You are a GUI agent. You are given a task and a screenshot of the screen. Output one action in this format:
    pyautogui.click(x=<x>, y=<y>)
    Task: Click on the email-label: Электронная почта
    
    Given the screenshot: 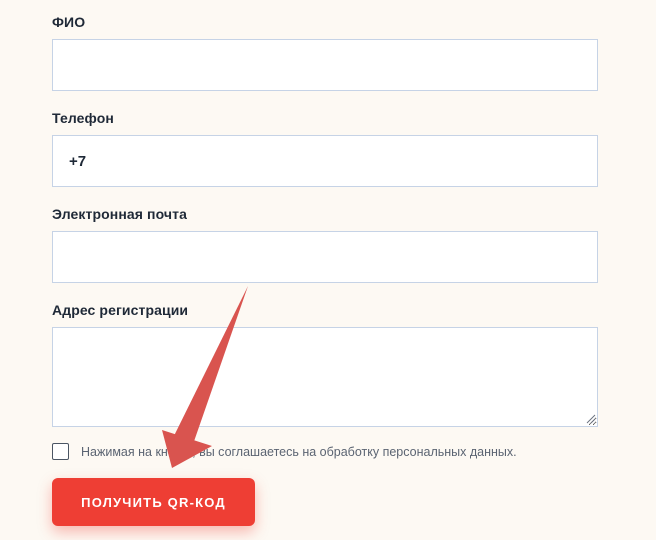 What is the action you would take?
    pyautogui.click(x=119, y=214)
    